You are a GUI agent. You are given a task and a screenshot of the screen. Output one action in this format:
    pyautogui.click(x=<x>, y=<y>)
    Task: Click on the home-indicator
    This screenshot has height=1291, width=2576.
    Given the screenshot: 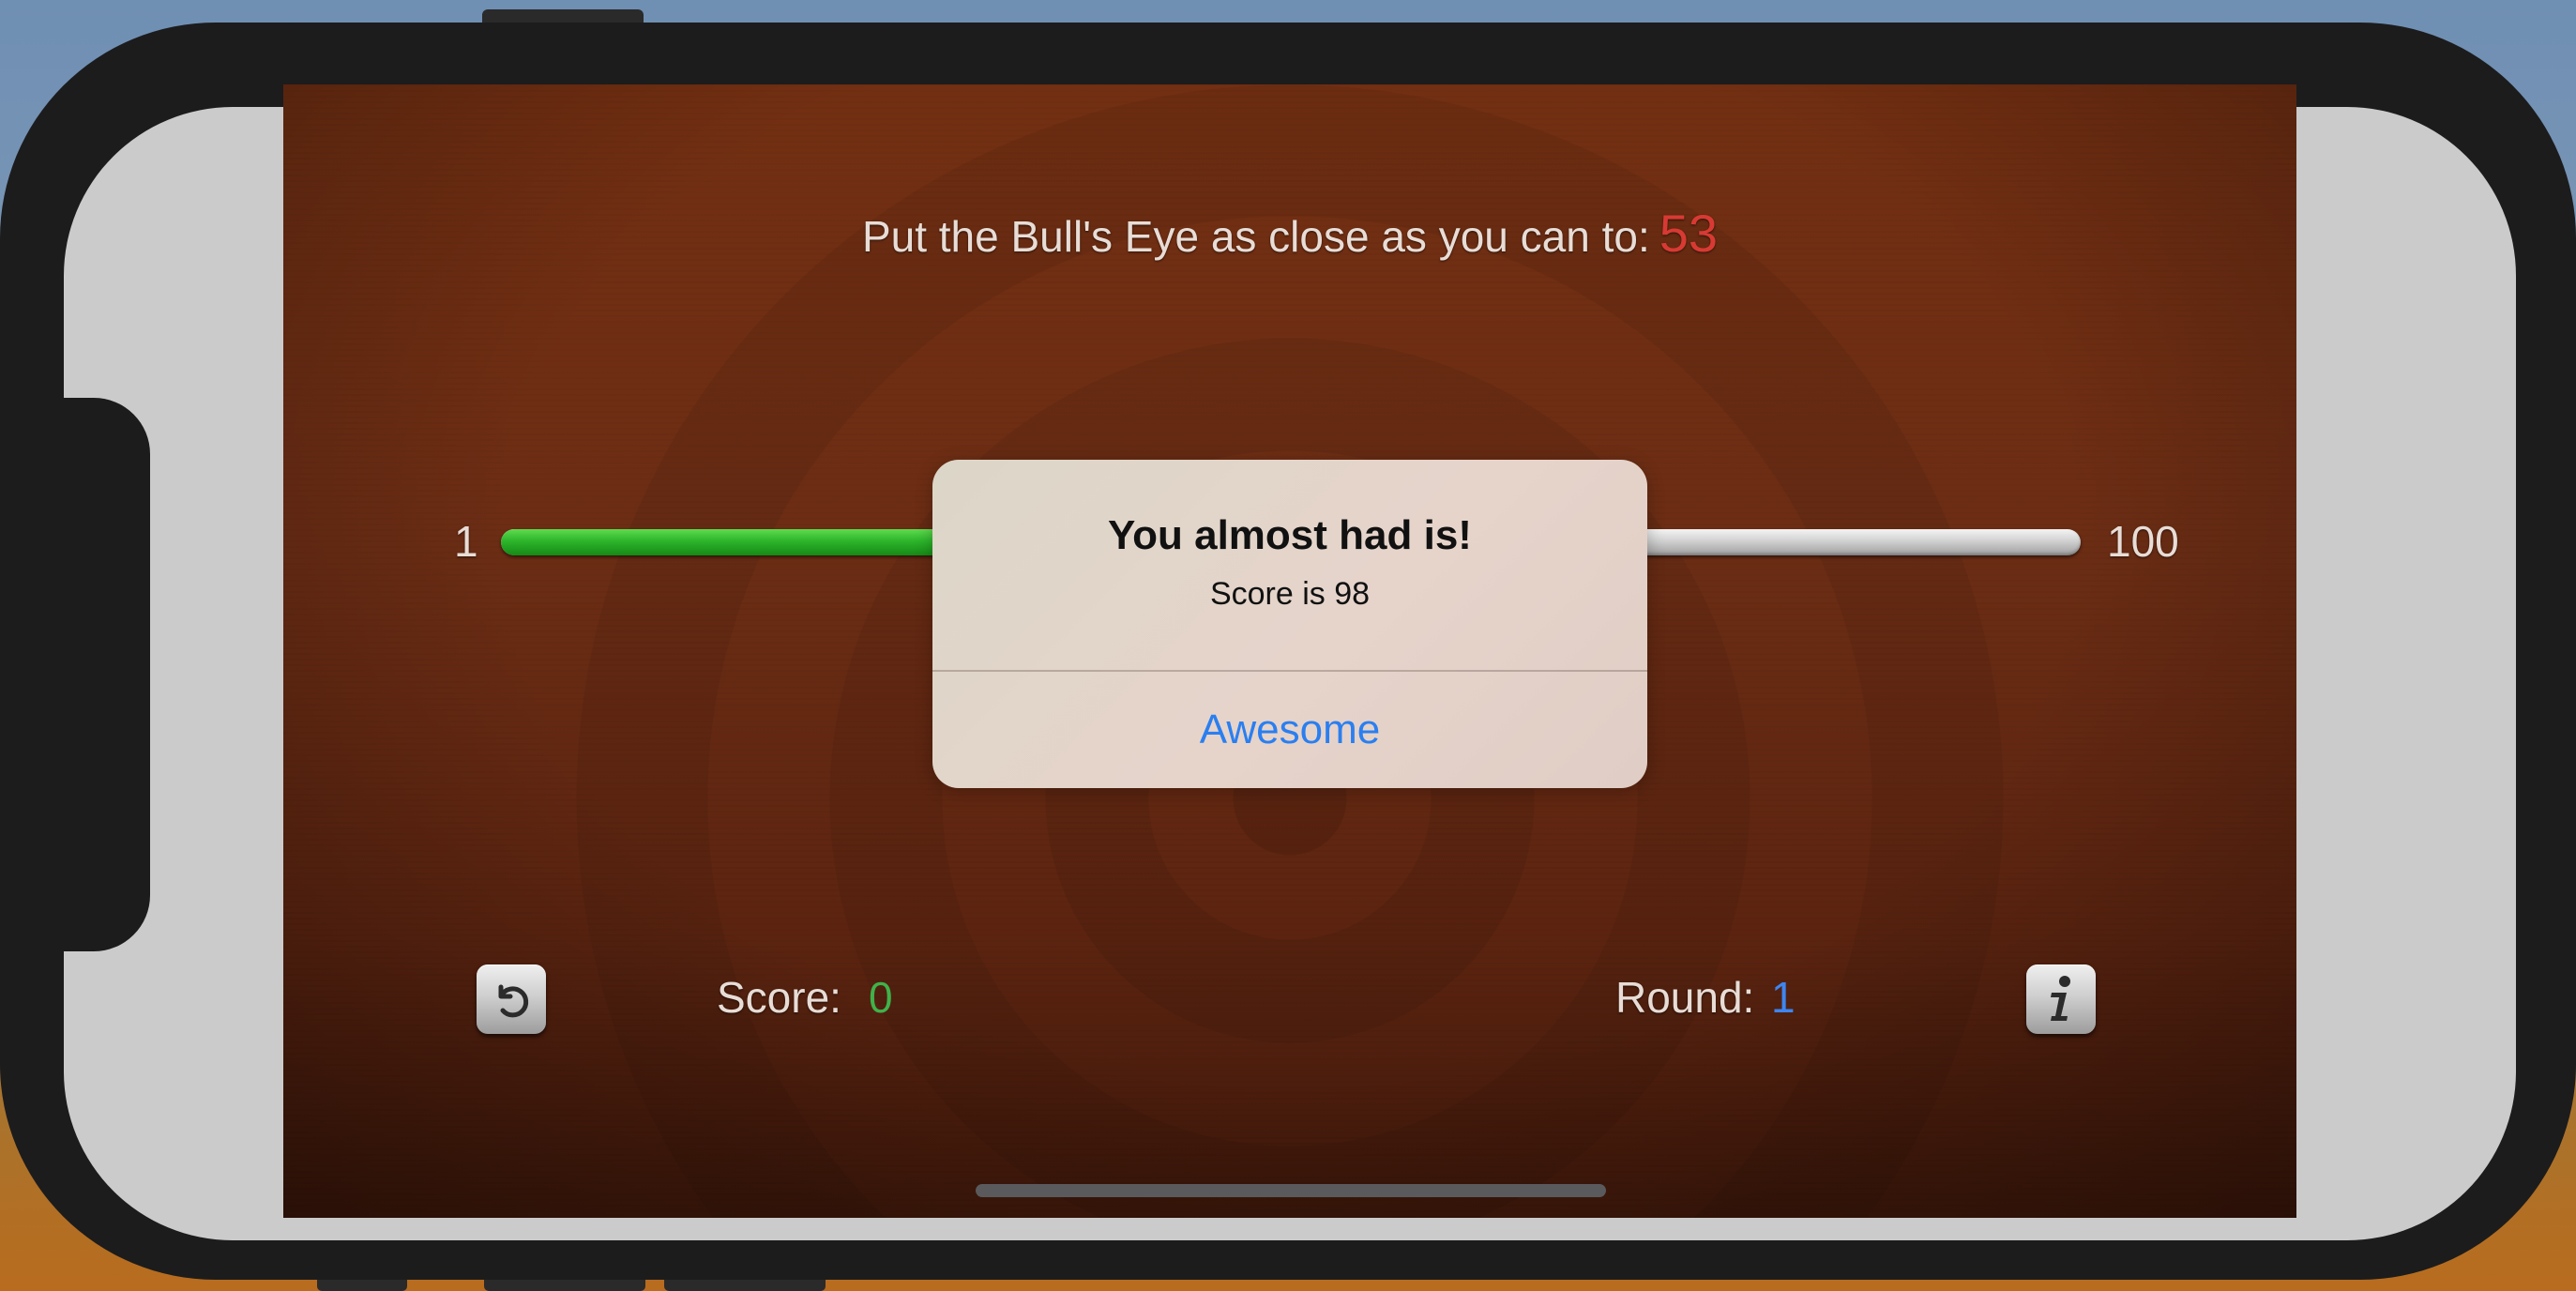 What is the action you would take?
    pyautogui.click(x=1291, y=1190)
    